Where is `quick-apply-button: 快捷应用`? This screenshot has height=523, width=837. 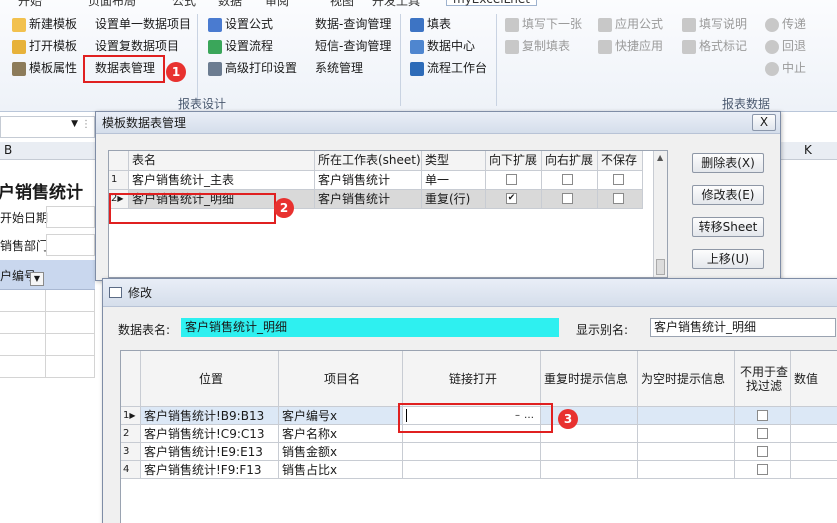
quick-apply-button: 快捷应用 is located at coordinates (630, 46).